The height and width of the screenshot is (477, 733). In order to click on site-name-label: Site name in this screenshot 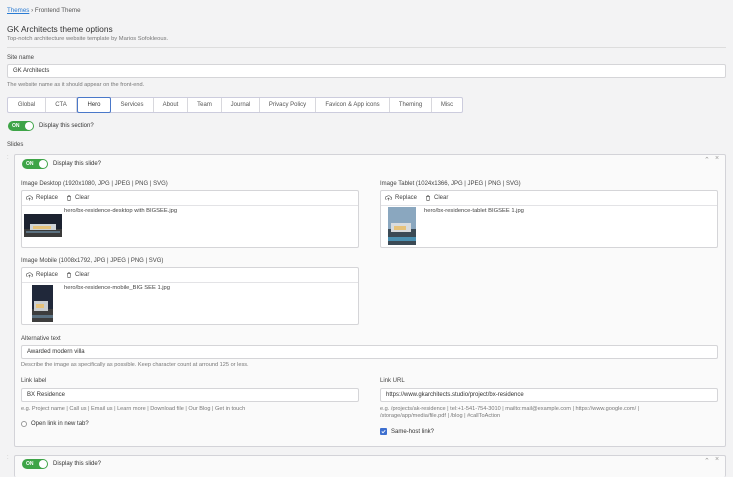, I will do `click(21, 58)`.